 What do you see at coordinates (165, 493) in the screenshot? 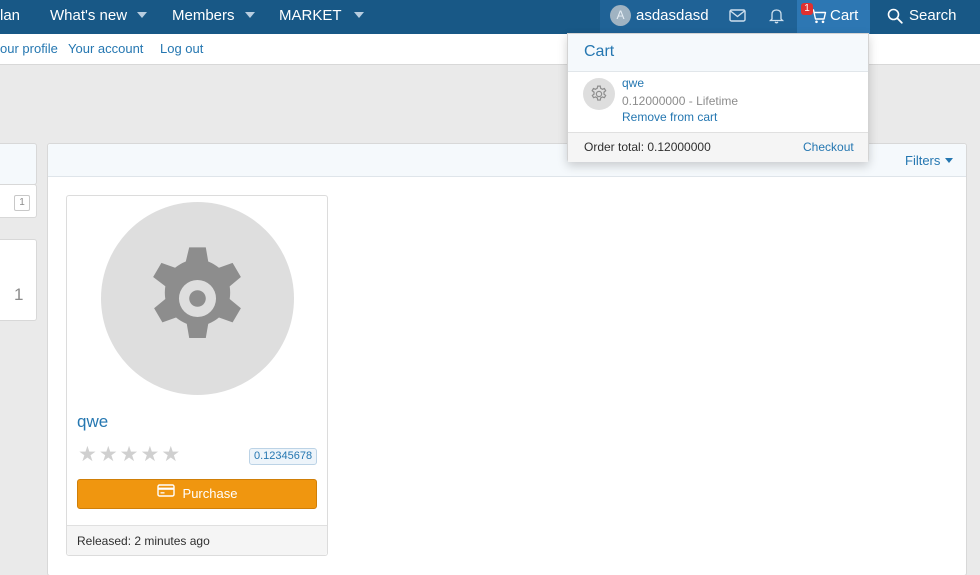
I see `credit-card-icon` at bounding box center [165, 493].